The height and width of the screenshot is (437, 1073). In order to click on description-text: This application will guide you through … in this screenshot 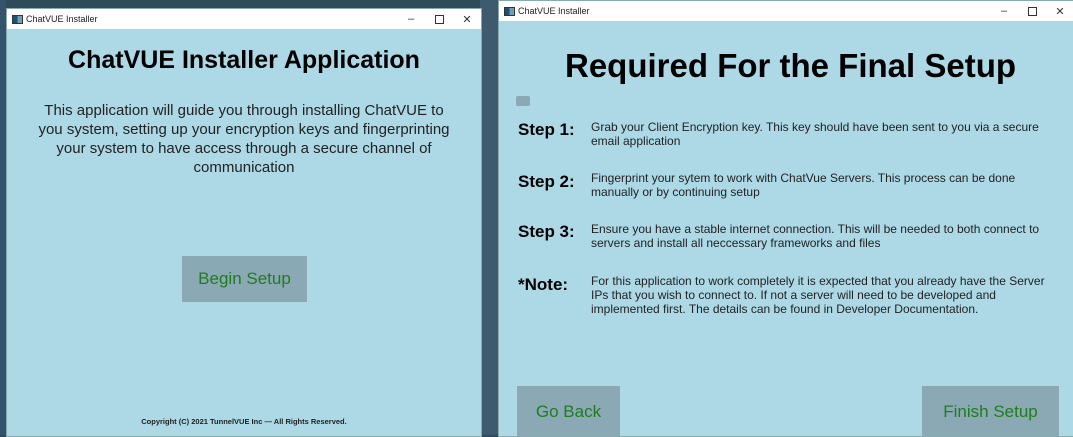, I will do `click(244, 139)`.